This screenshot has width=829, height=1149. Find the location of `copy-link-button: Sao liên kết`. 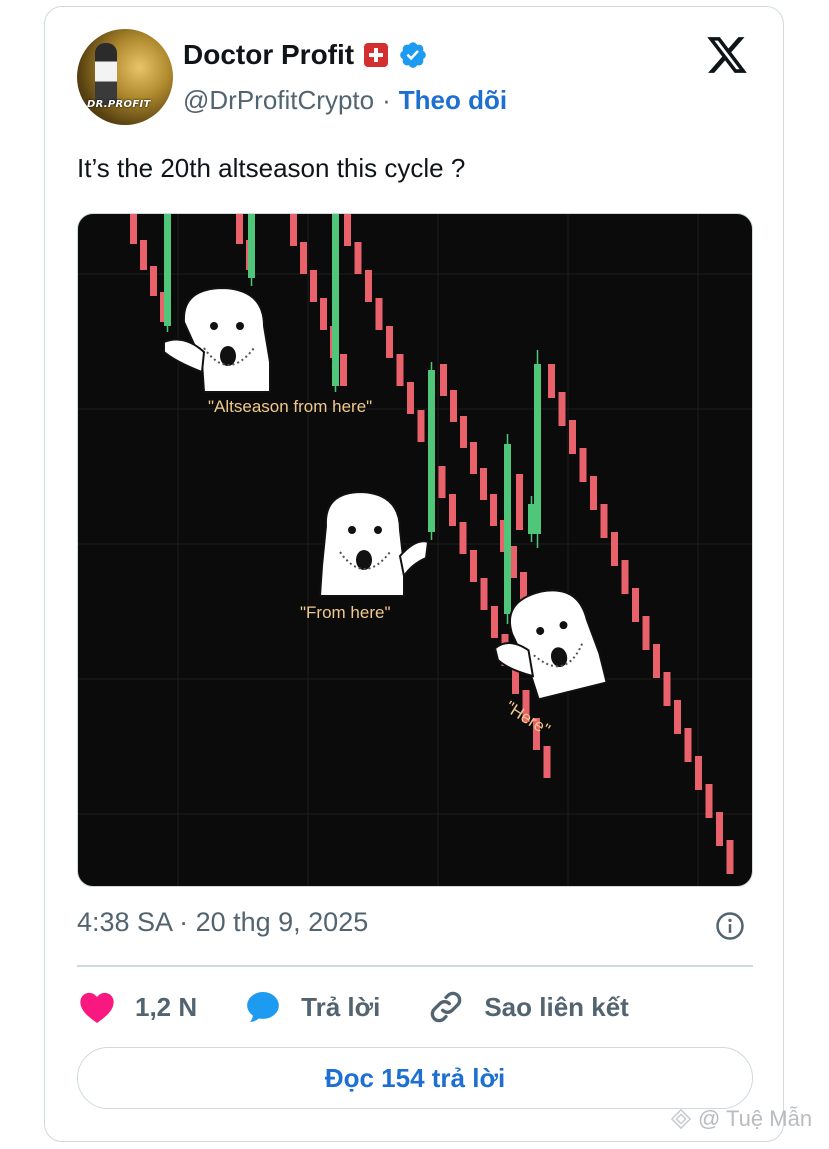

copy-link-button: Sao liên kết is located at coordinates (527, 1007).